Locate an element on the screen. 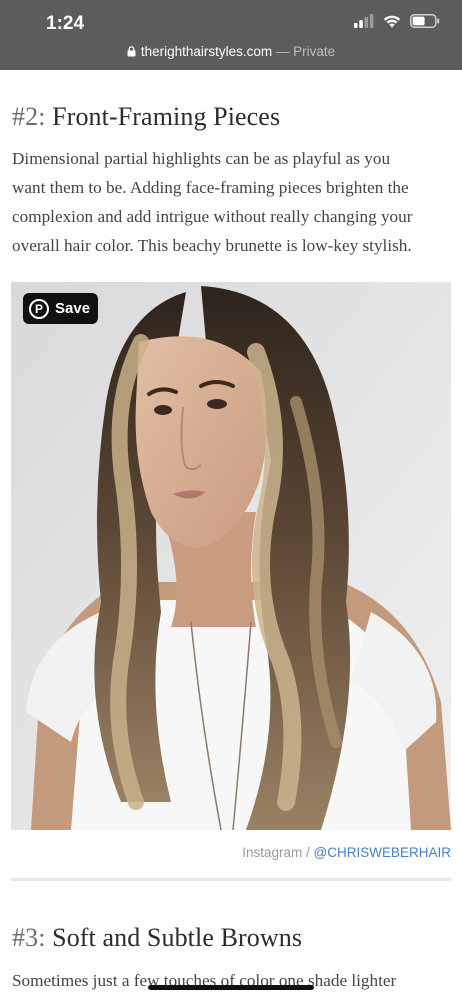 Image resolution: width=462 pixels, height=1000 pixels. home-indicator is located at coordinates (231, 987).